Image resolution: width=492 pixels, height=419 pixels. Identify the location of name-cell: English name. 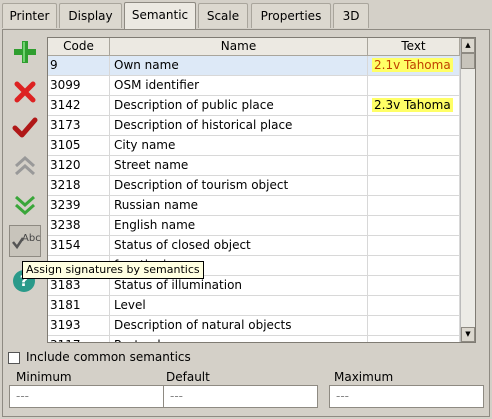
(239, 226).